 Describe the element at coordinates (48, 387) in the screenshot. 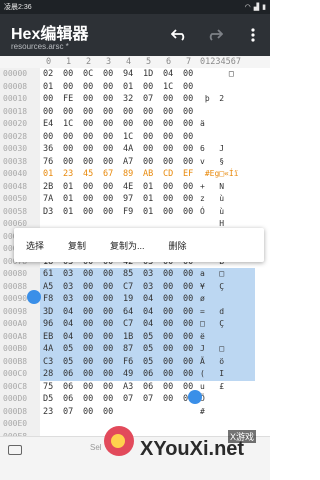

I see `hex-byte: 75` at that location.